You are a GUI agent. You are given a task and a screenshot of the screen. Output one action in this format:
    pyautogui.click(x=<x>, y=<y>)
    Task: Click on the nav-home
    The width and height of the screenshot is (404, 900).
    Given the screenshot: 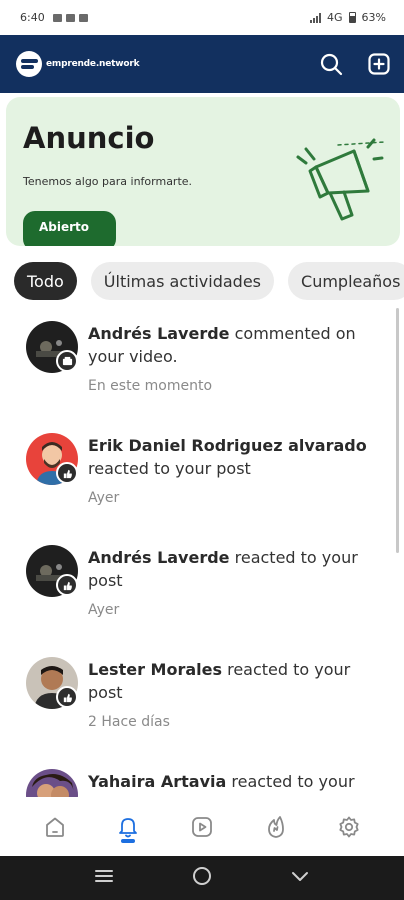 What is the action you would take?
    pyautogui.click(x=55, y=827)
    